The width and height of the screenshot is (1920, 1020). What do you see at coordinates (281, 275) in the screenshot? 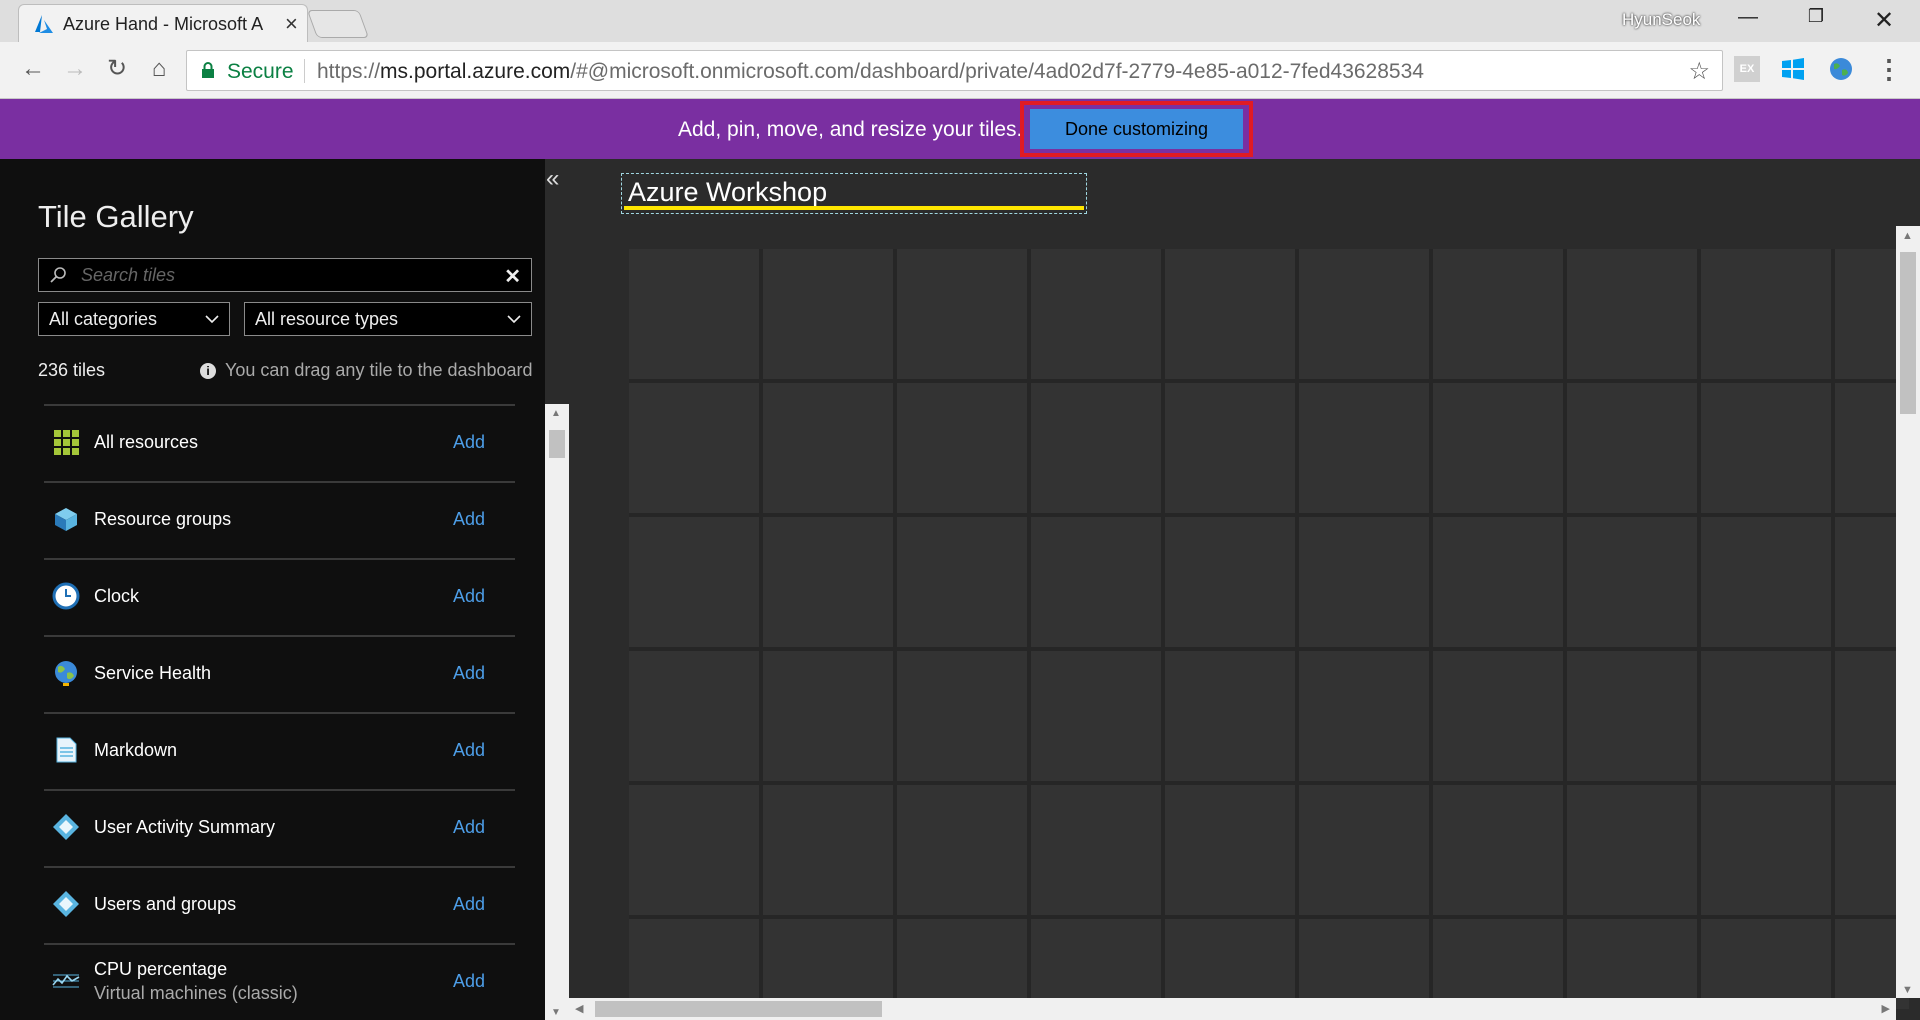
I see `search-tiles-input` at bounding box center [281, 275].